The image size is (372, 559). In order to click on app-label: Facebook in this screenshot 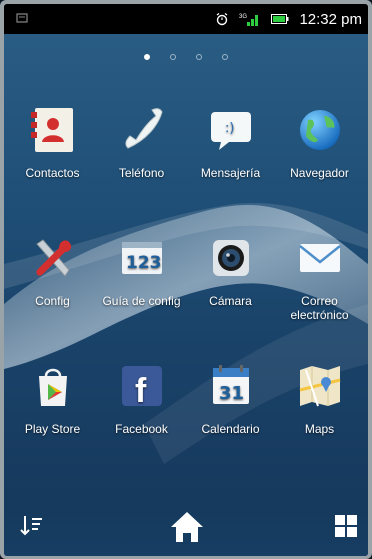, I will do `click(141, 429)`.